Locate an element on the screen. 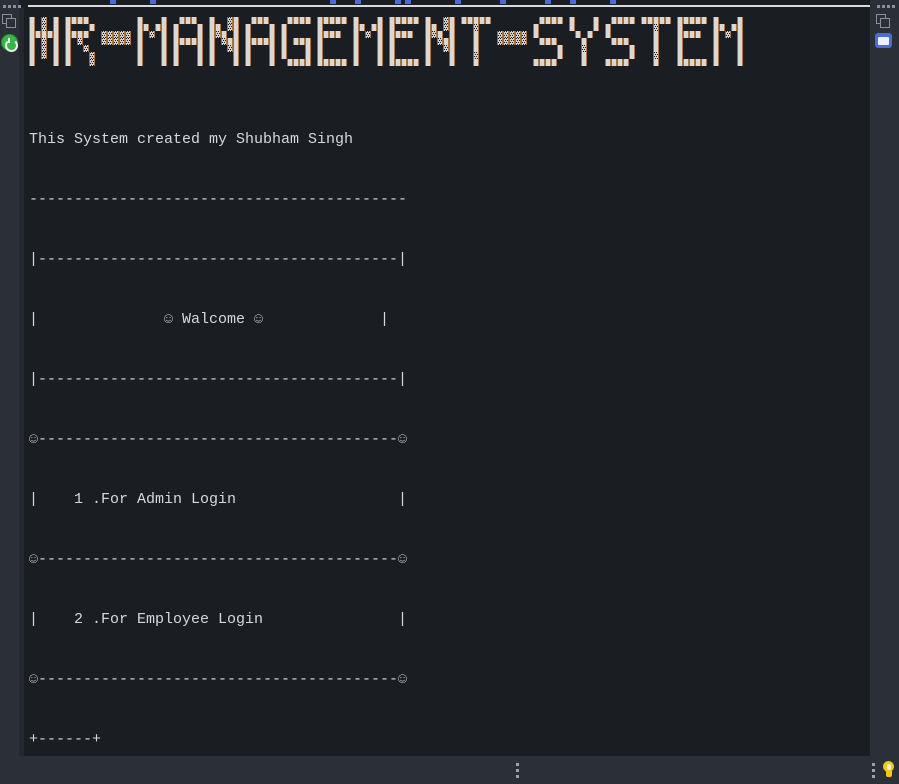 The height and width of the screenshot is (784, 899). console-line-header: This System created my Shubham Singh is located at coordinates (191, 139).